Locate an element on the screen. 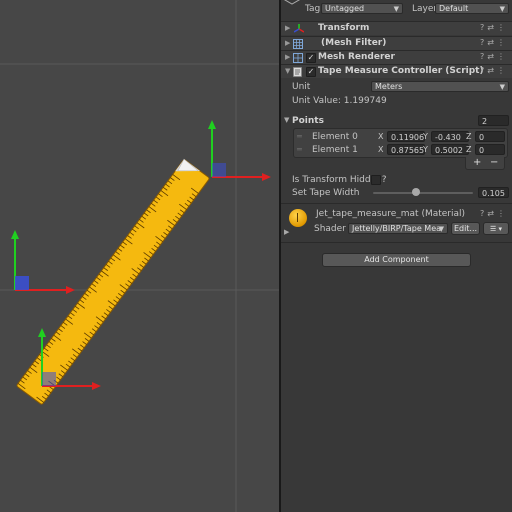 Image resolution: width=512 pixels, height=512 pixels. mesh-renderer-component-header: ▶ ✓ Mesh Renderer ?⇄⋮ is located at coordinates (396, 57).